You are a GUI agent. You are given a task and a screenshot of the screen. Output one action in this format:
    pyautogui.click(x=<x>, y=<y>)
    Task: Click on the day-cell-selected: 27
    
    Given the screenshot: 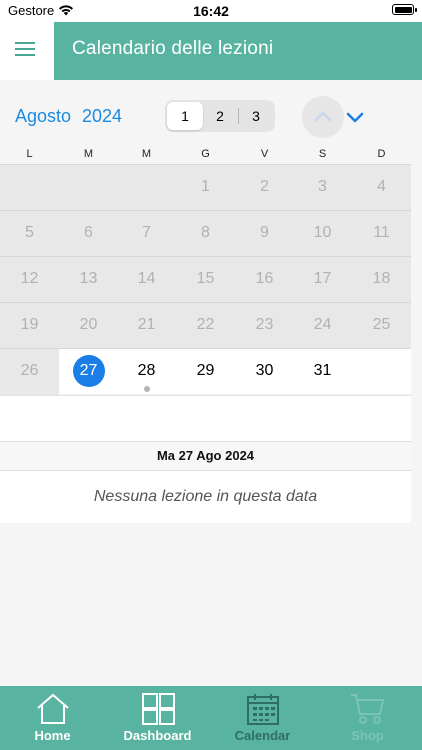 What is the action you would take?
    pyautogui.click(x=88, y=372)
    